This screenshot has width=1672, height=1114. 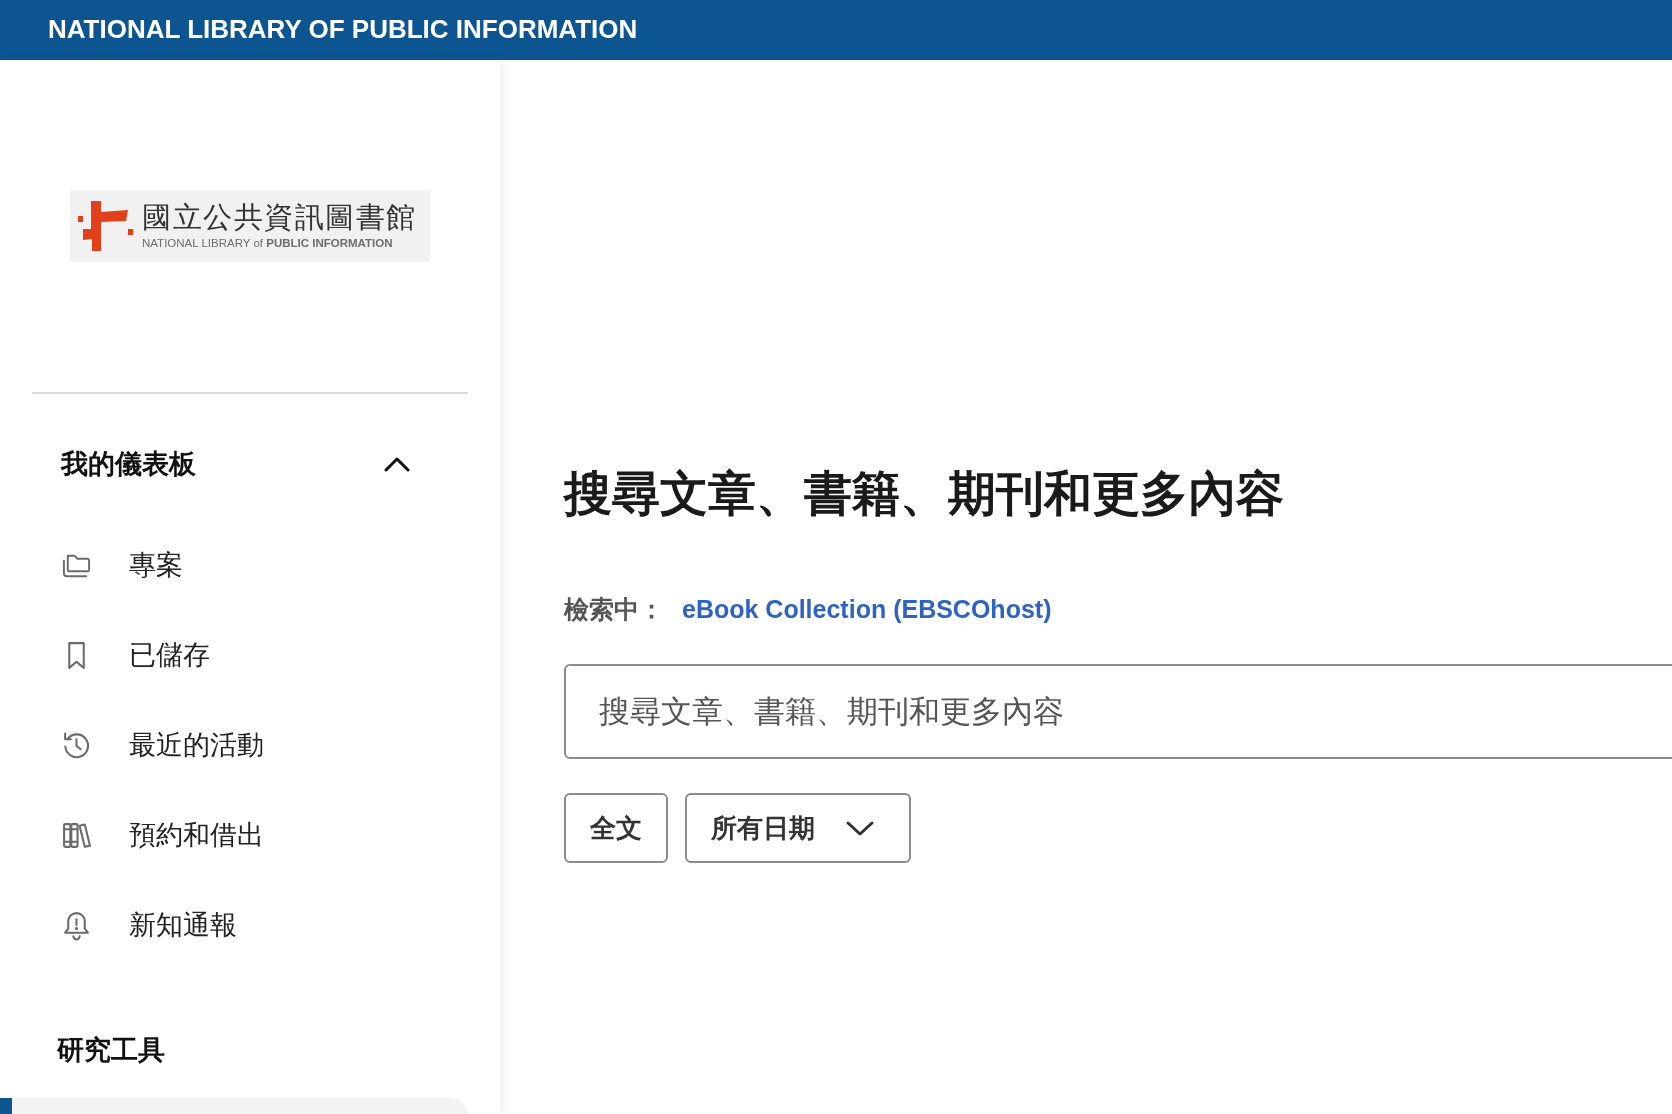 What do you see at coordinates (867, 610) in the screenshot?
I see `database-link: eBook Collection (EBSCOhost)` at bounding box center [867, 610].